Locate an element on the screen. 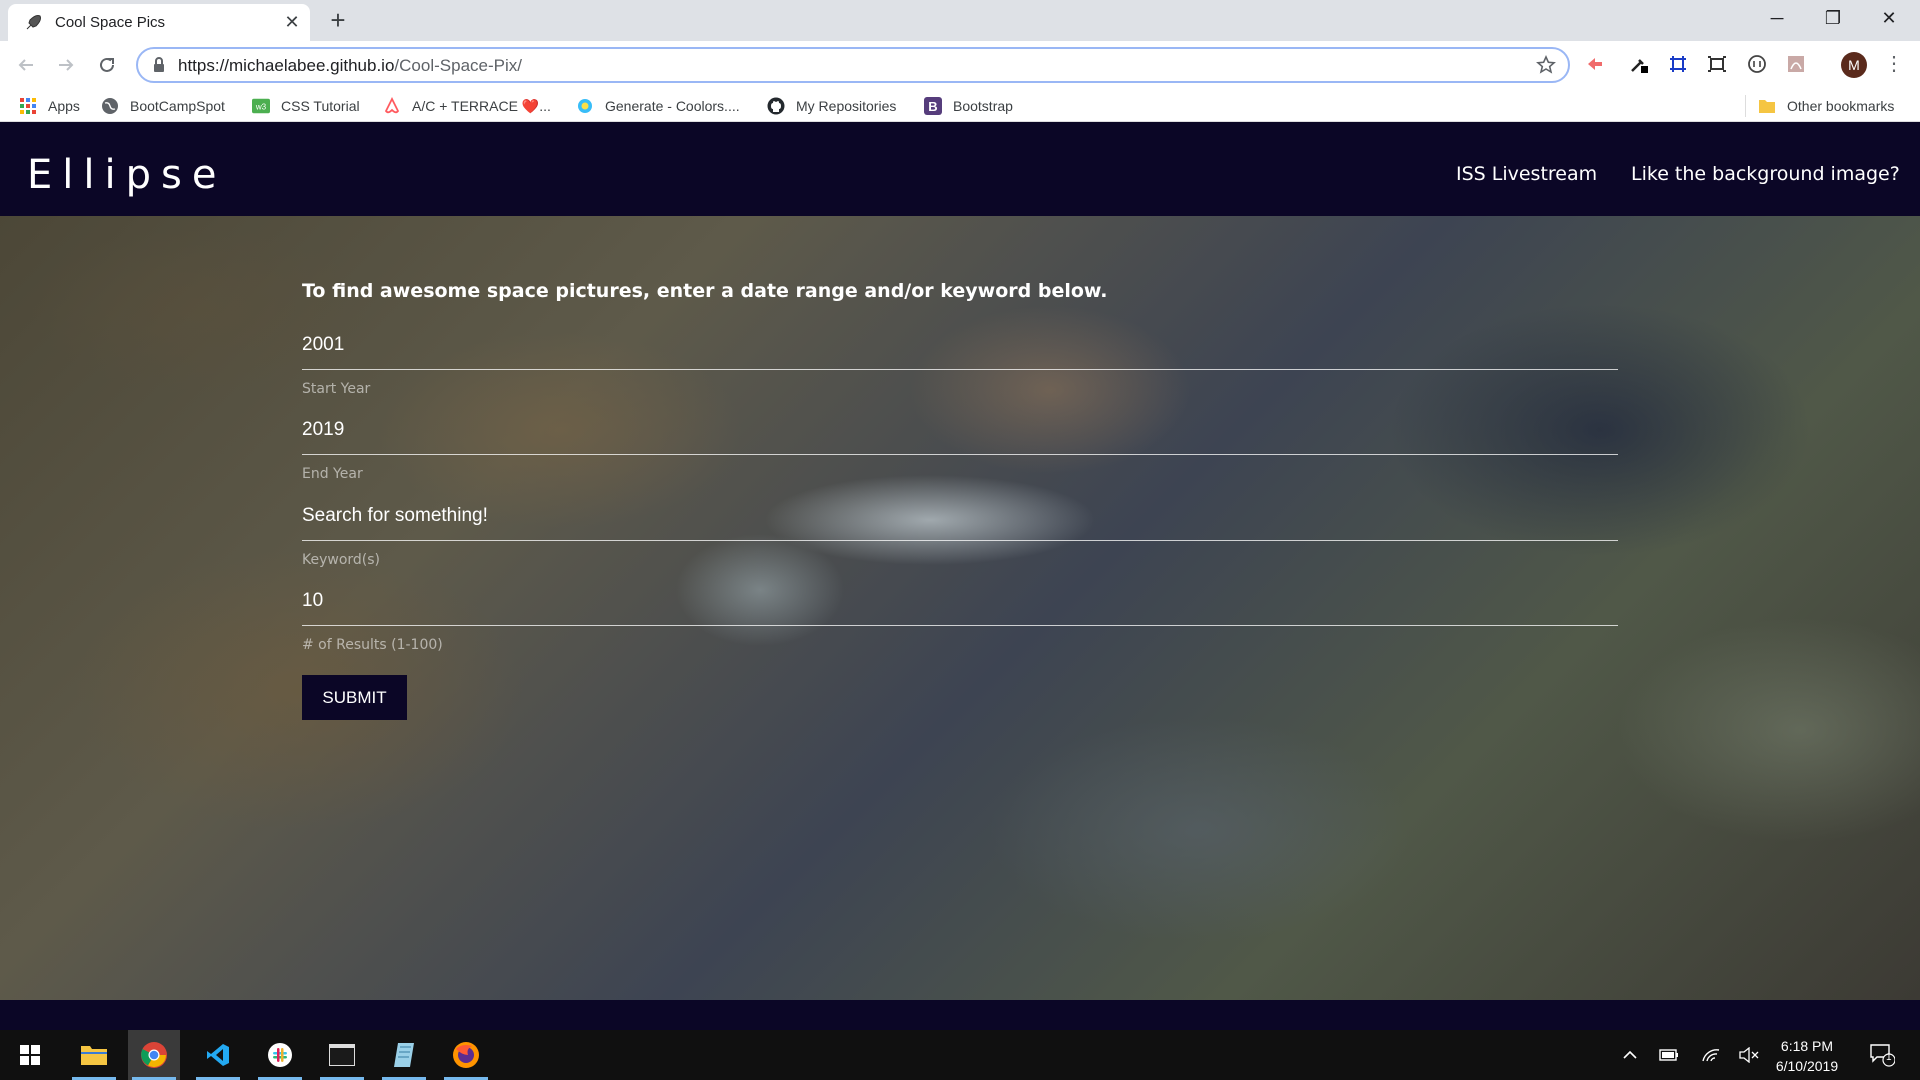 This screenshot has width=1920, height=1080. keyword-field: Search for something! Keyword(s) is located at coordinates (960, 536).